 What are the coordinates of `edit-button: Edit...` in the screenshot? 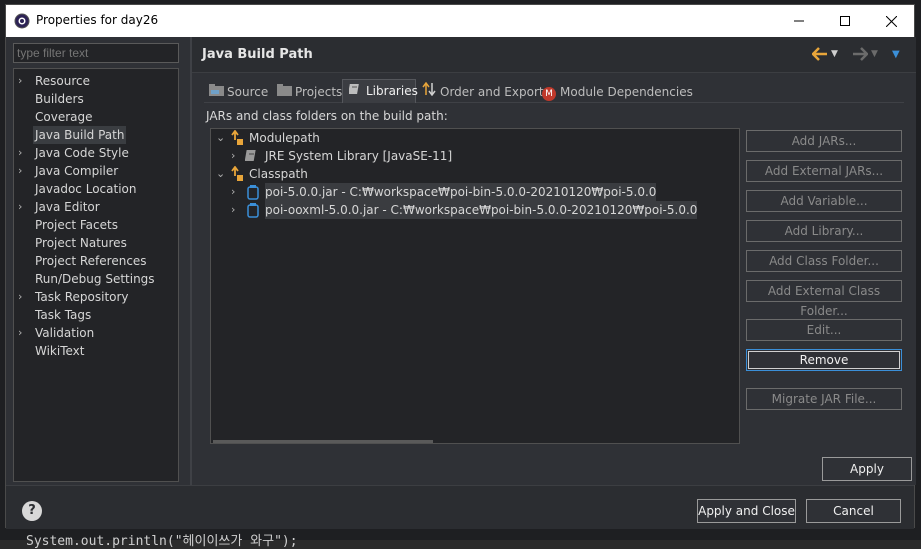 It's located at (824, 330).